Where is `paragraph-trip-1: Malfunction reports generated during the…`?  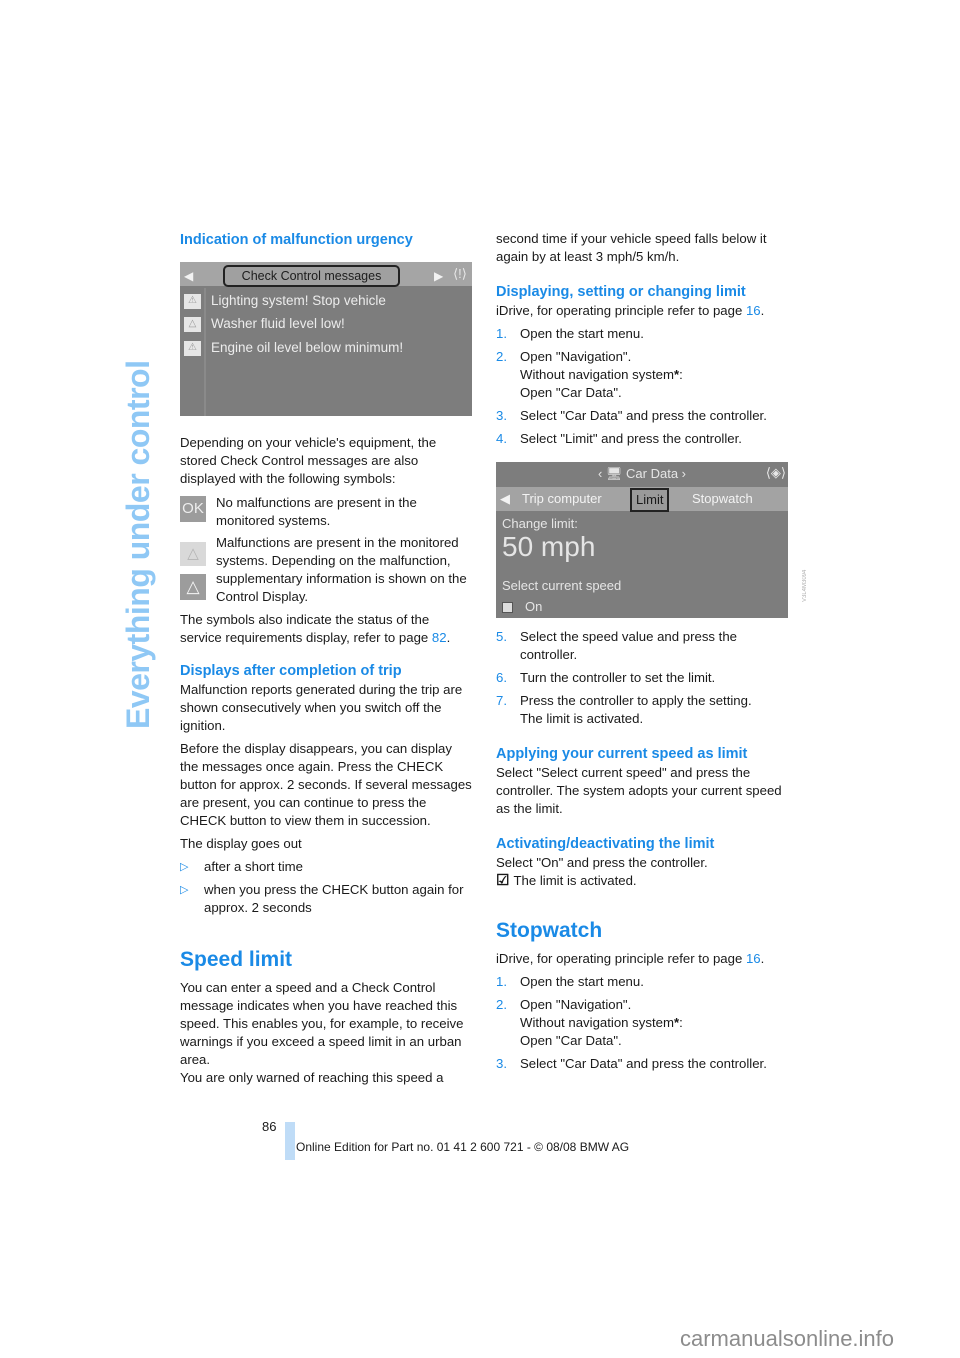 paragraph-trip-1: Malfunction reports generated during the… is located at coordinates (321, 707).